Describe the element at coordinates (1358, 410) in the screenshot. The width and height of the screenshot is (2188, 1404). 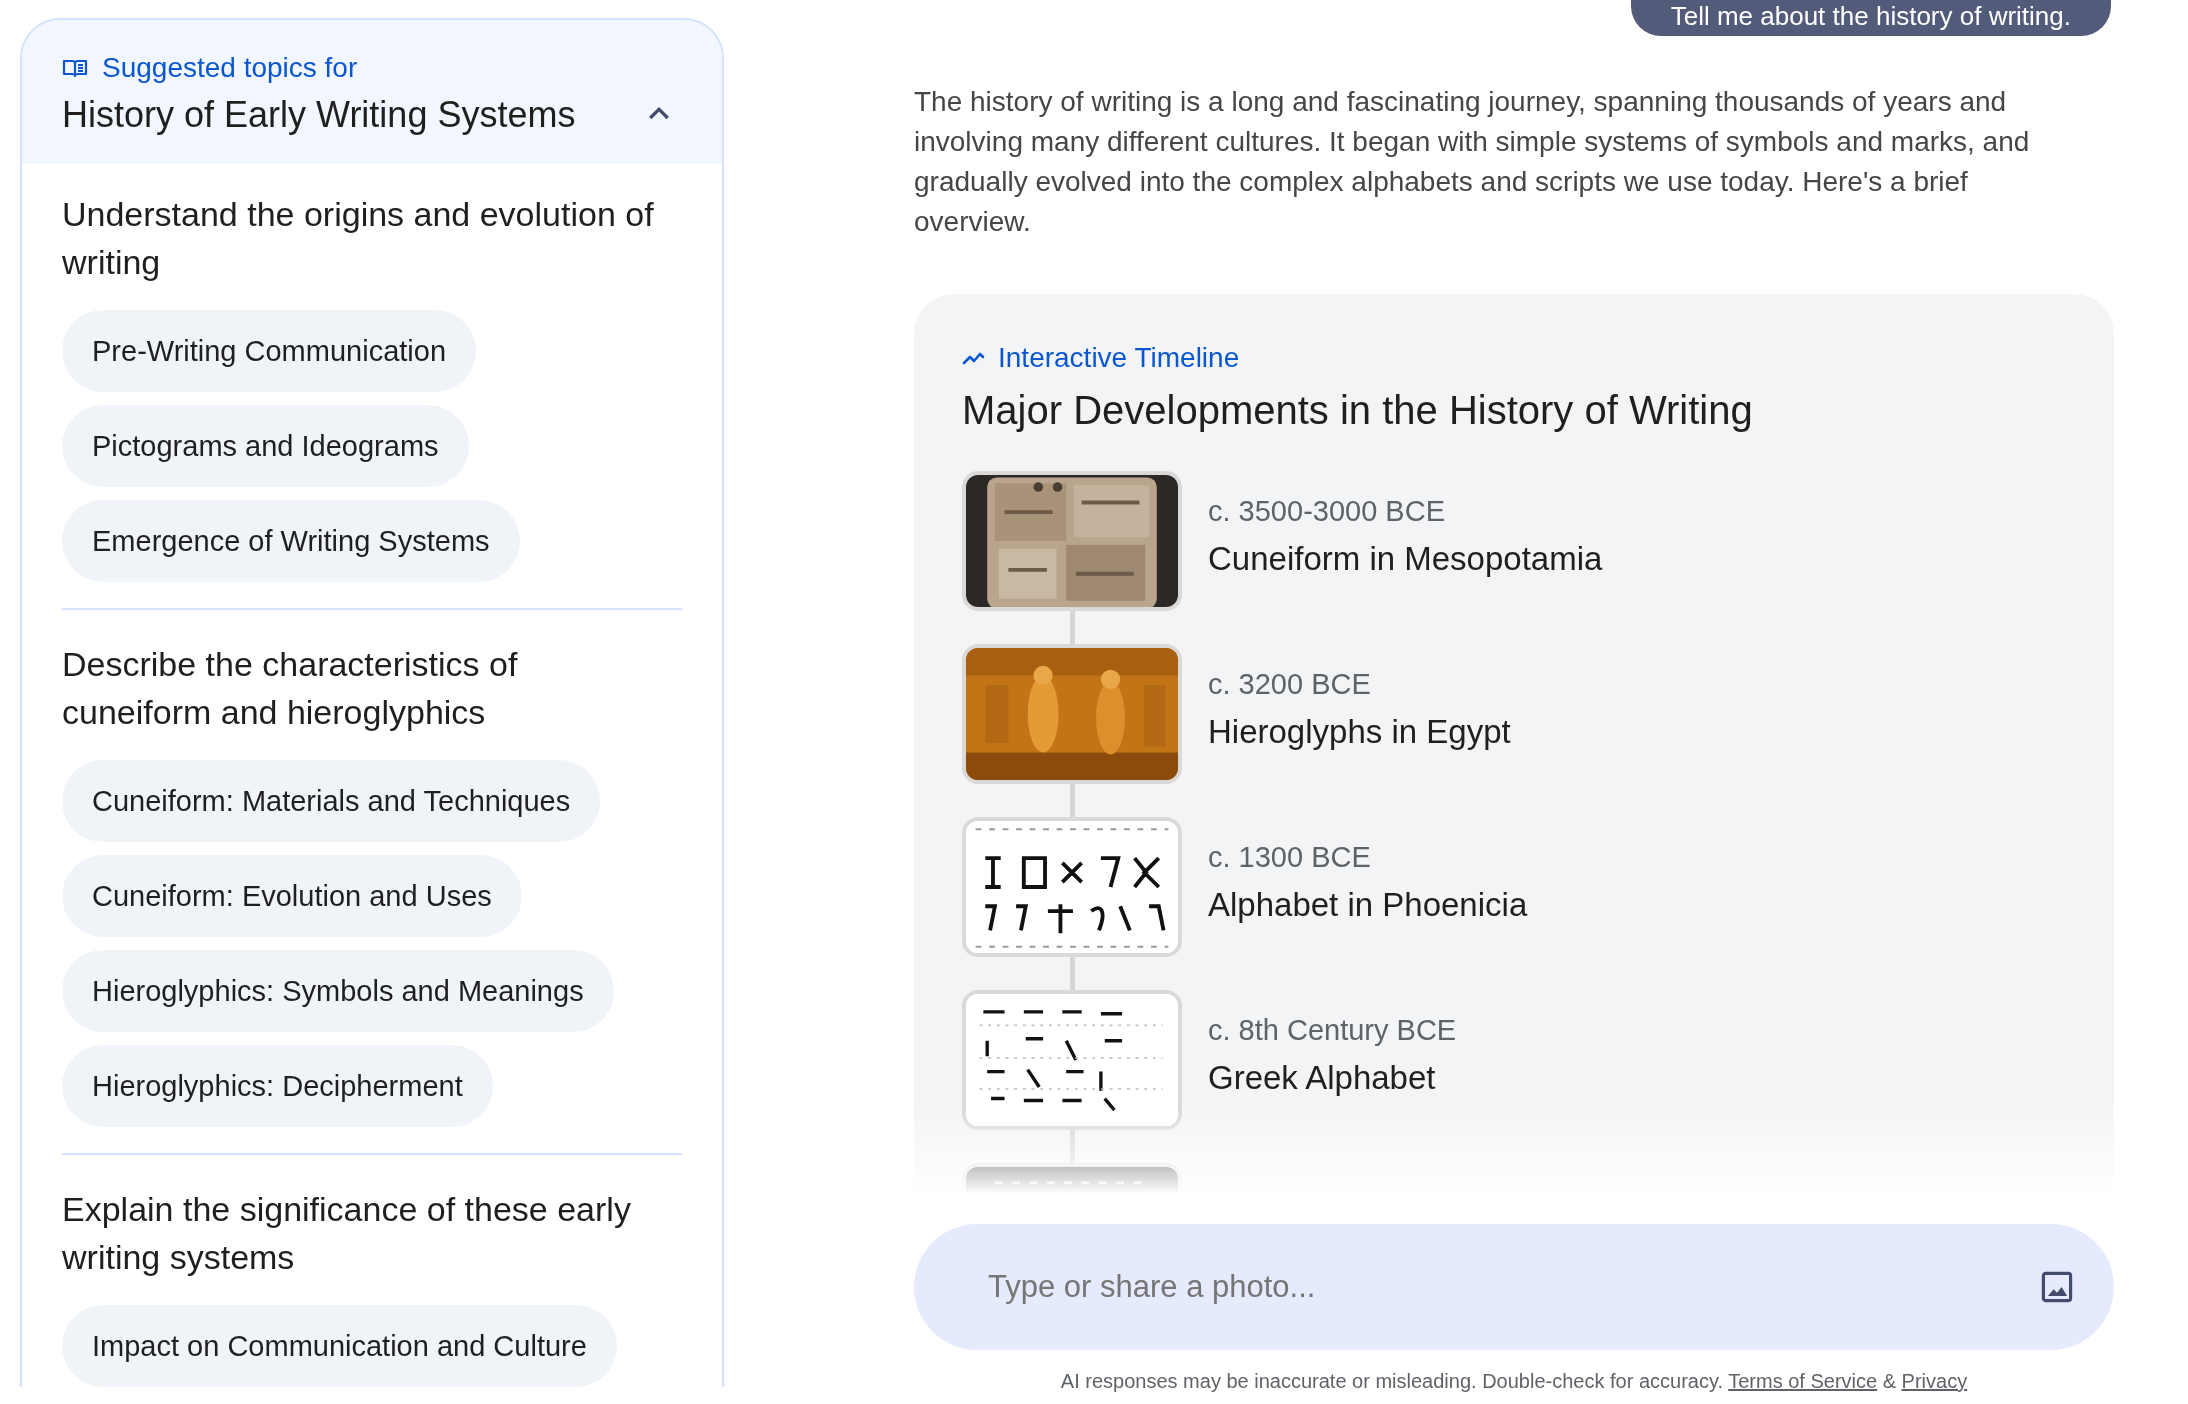
I see `timeline-title: Major Developments in the History of Writing` at that location.